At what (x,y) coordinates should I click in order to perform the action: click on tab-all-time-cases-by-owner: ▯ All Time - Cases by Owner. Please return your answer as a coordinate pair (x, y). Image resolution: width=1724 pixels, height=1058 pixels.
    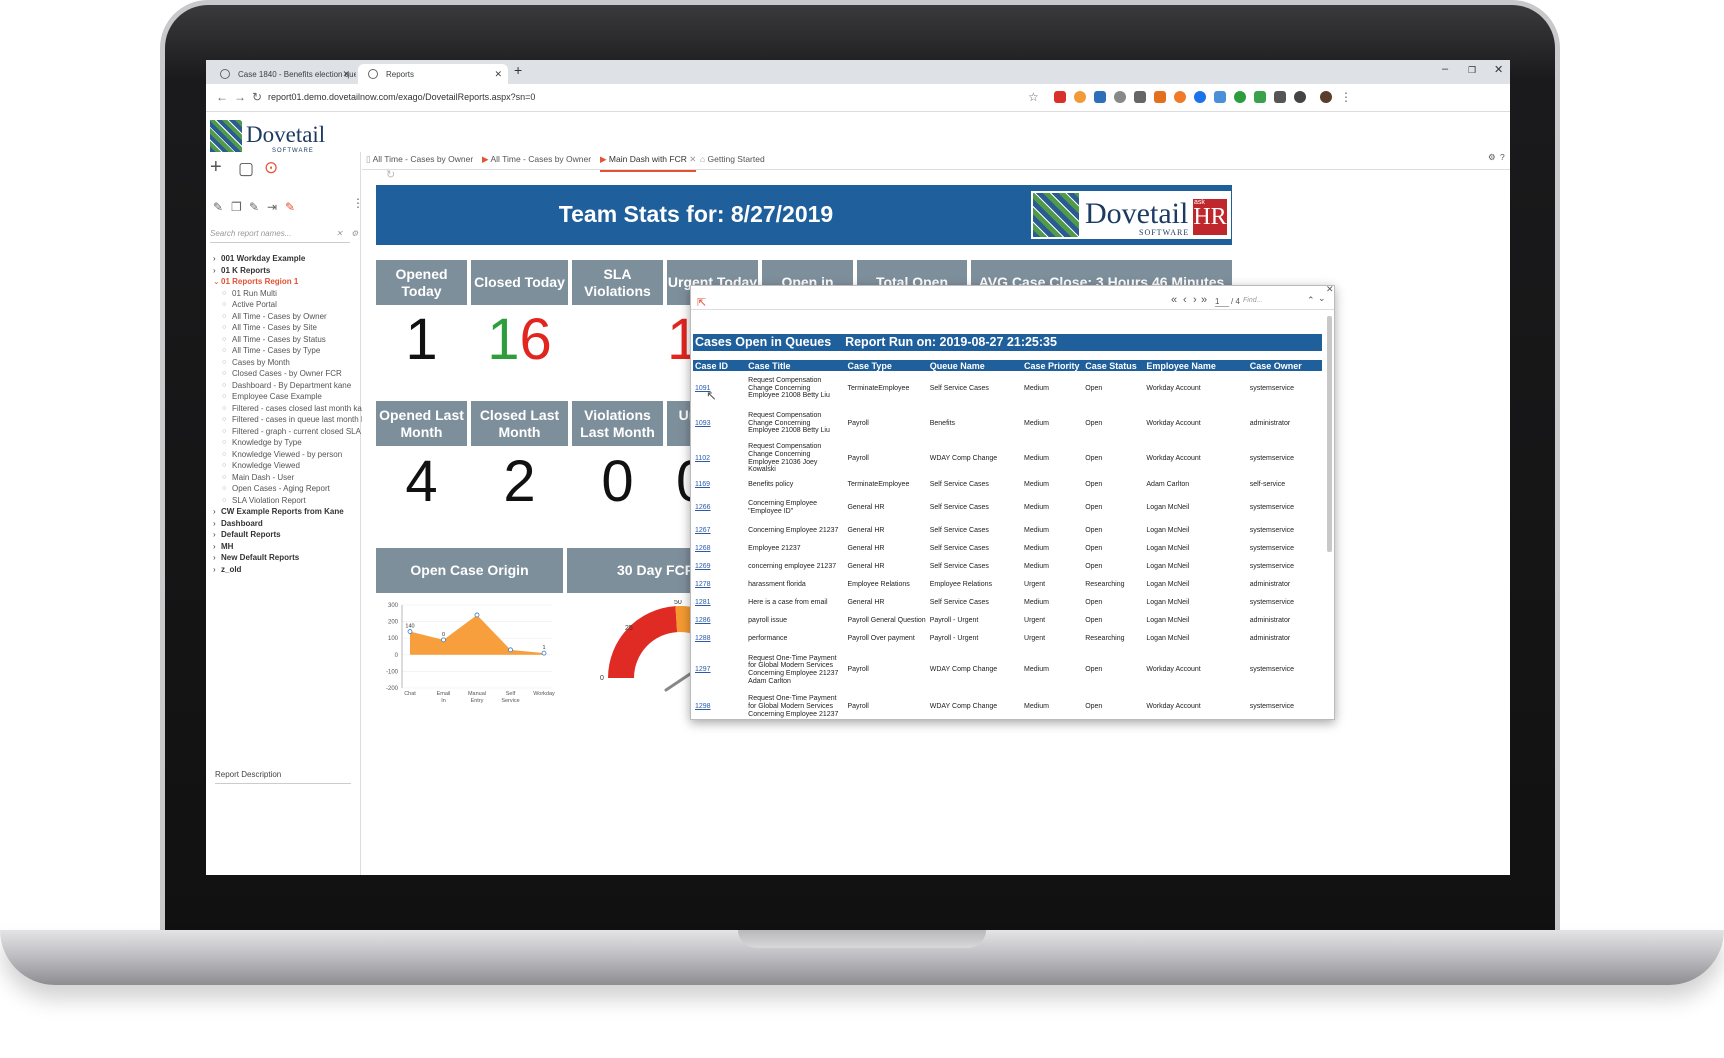
    Looking at the image, I should click on (419, 159).